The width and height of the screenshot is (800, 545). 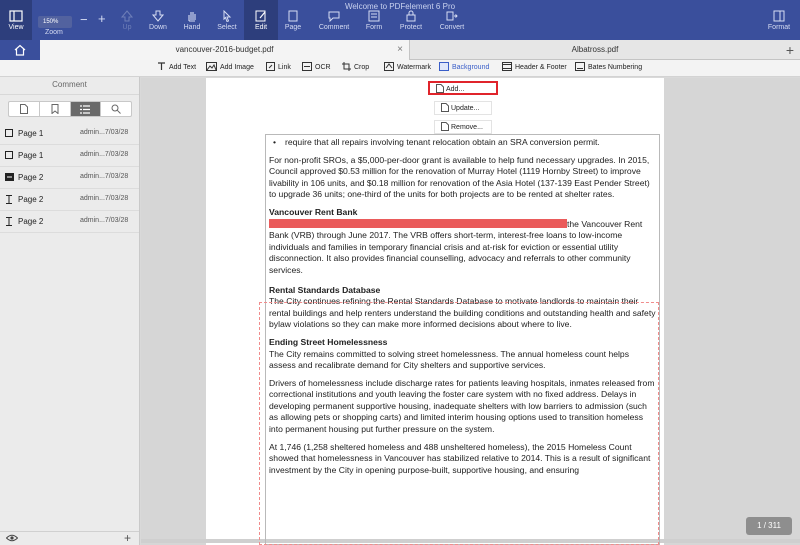 What do you see at coordinates (261, 27) in the screenshot?
I see `edit-label: Edit` at bounding box center [261, 27].